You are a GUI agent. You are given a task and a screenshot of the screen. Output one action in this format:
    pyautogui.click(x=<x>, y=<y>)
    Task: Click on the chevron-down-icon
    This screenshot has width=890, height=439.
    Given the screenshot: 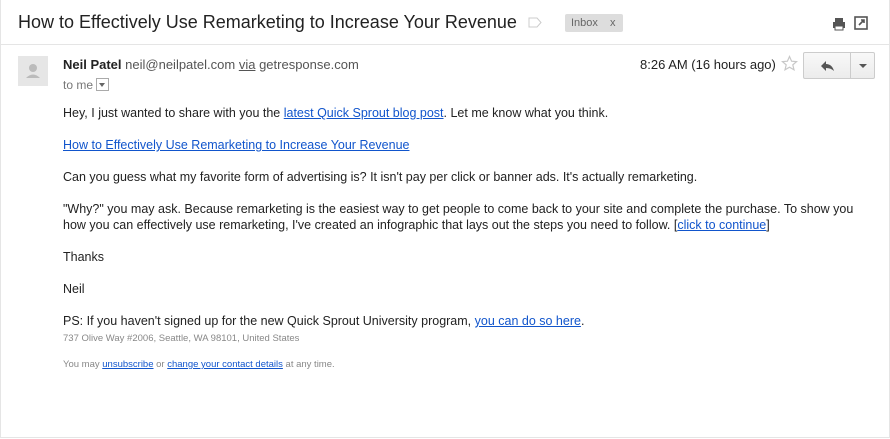 What is the action you would take?
    pyautogui.click(x=103, y=84)
    